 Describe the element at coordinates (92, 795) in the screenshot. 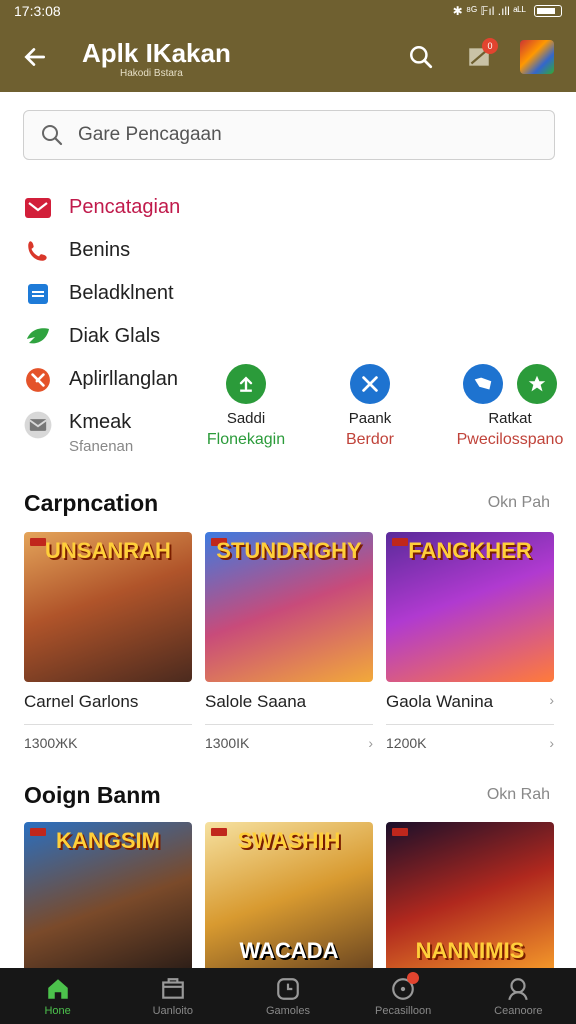

I see `section-title: Ooign Banm` at that location.